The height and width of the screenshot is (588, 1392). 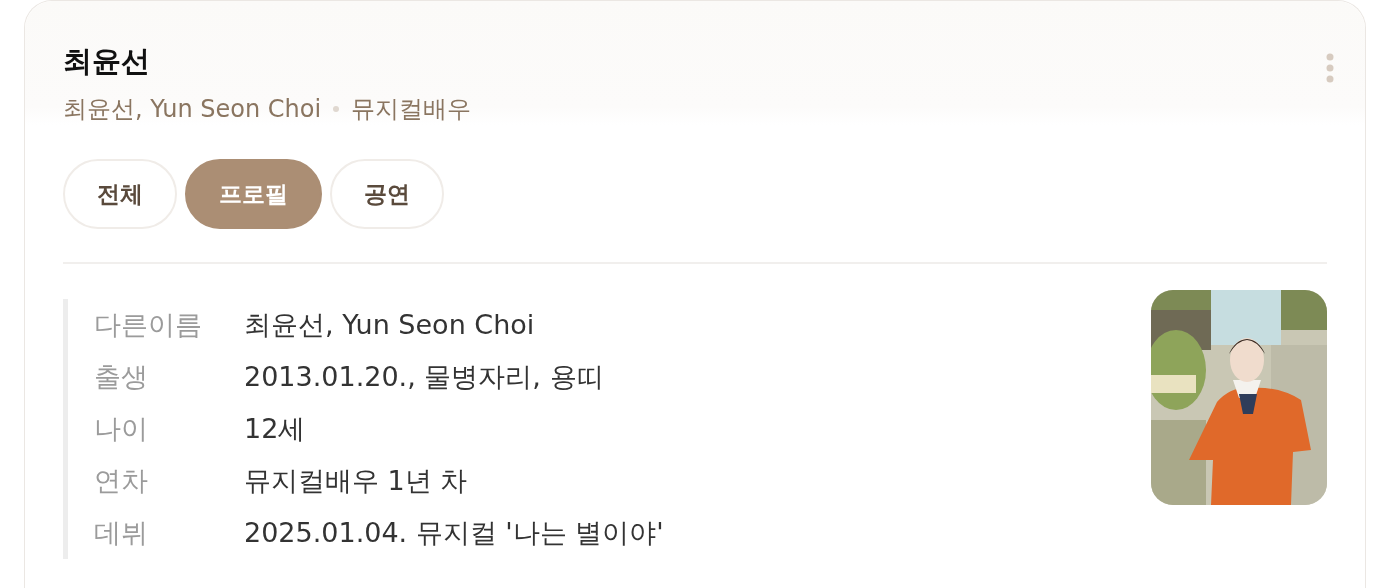 What do you see at coordinates (390, 325) in the screenshot?
I see `field-value: 최윤선, Yun Seon Choi` at bounding box center [390, 325].